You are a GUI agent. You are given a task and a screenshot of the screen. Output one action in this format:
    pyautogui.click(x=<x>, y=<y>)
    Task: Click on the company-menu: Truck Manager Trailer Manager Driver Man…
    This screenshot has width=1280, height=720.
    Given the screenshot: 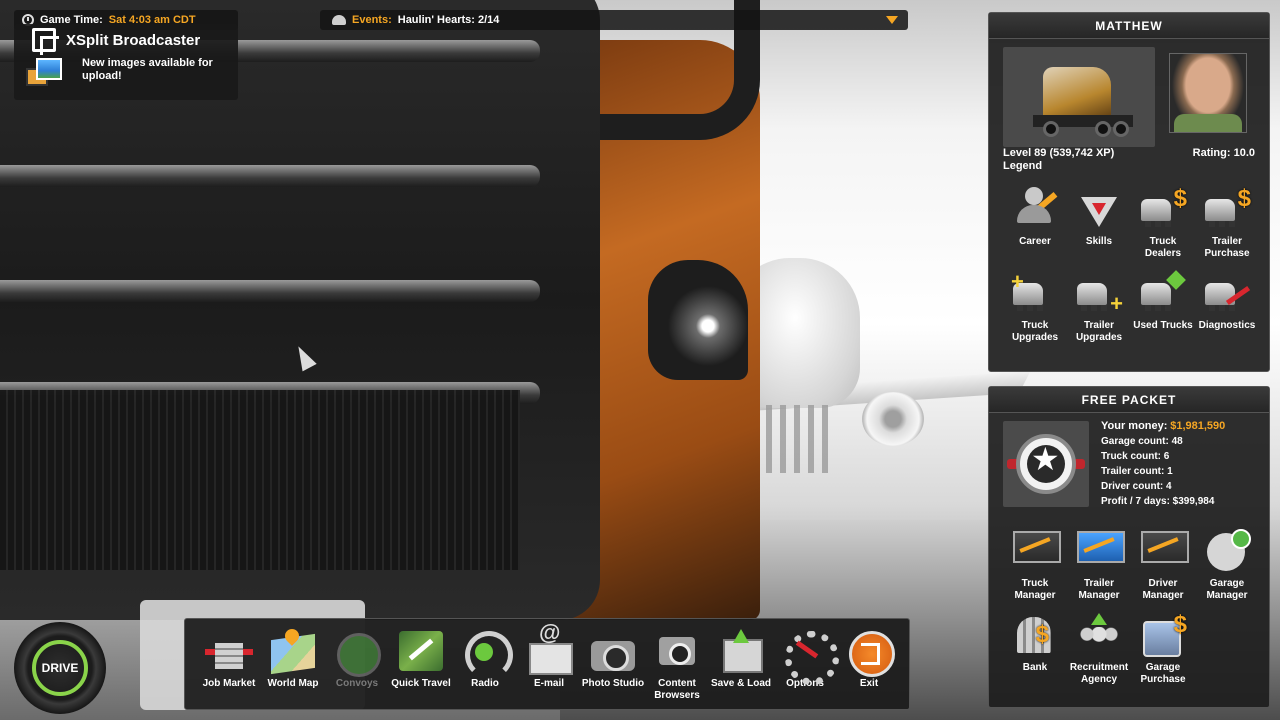 What is the action you would take?
    pyautogui.click(x=1131, y=611)
    